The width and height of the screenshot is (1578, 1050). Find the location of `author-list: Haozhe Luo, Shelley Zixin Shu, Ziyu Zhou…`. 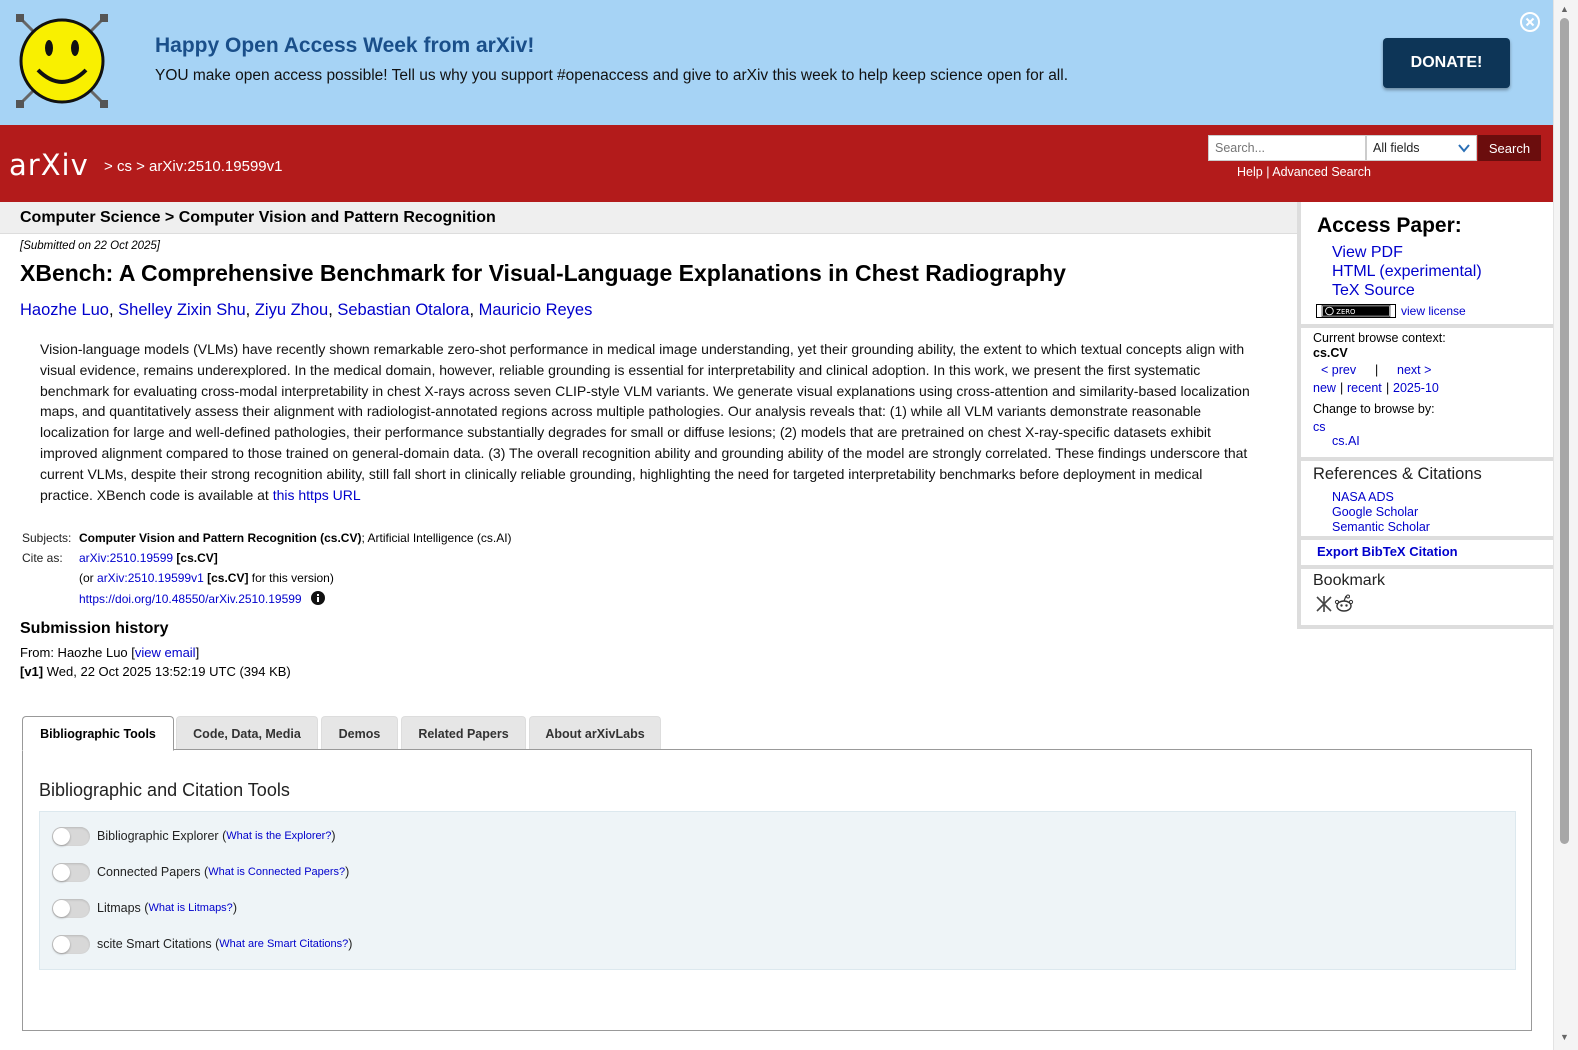

author-list: Haozhe Luo, Shelley Zixin Shu, Ziyu Zhou… is located at coordinates (306, 310).